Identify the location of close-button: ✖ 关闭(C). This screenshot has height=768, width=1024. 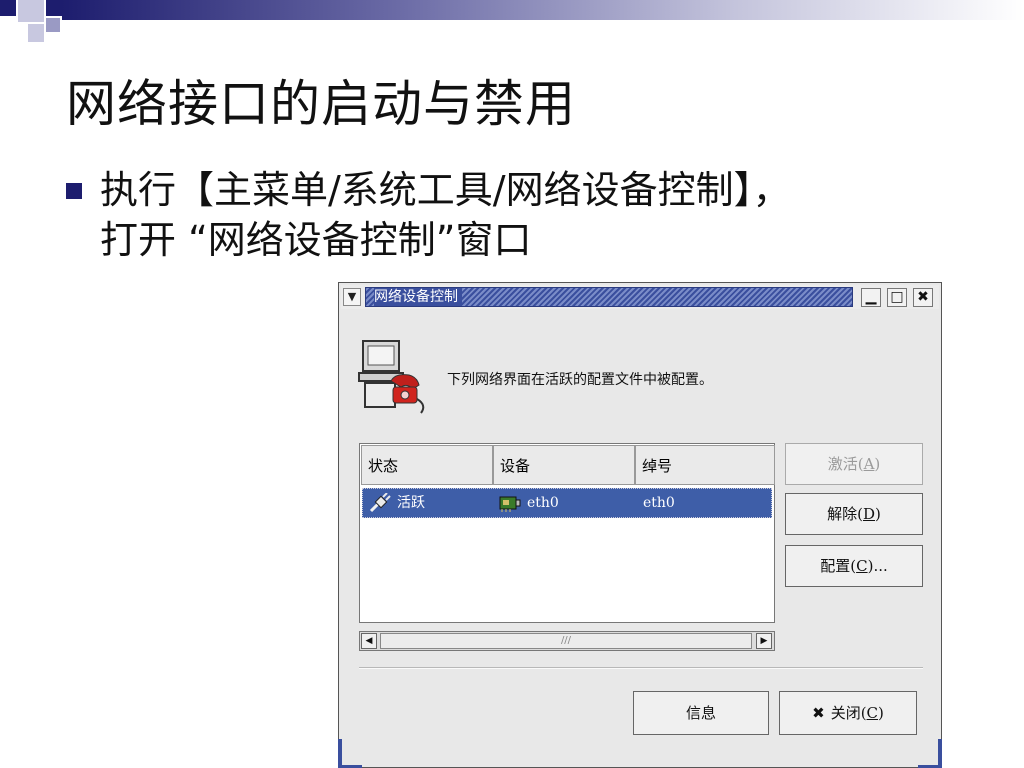
(848, 713).